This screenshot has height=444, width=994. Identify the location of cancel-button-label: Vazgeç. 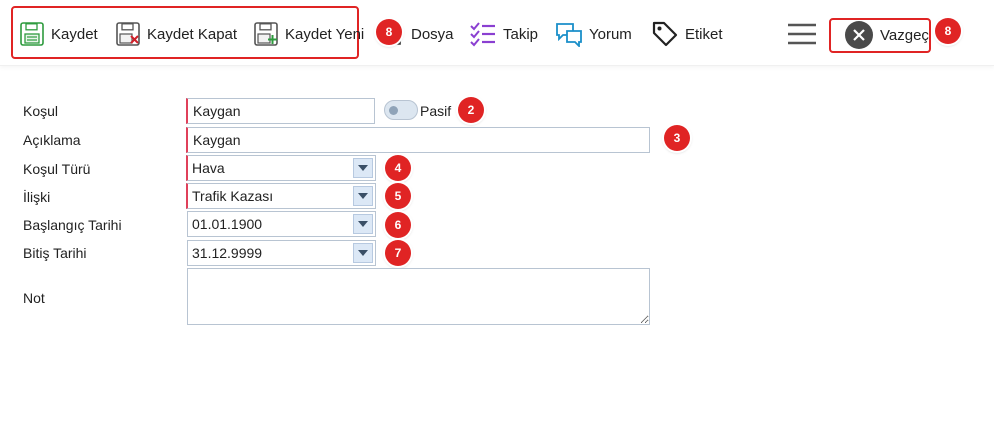
(904, 35).